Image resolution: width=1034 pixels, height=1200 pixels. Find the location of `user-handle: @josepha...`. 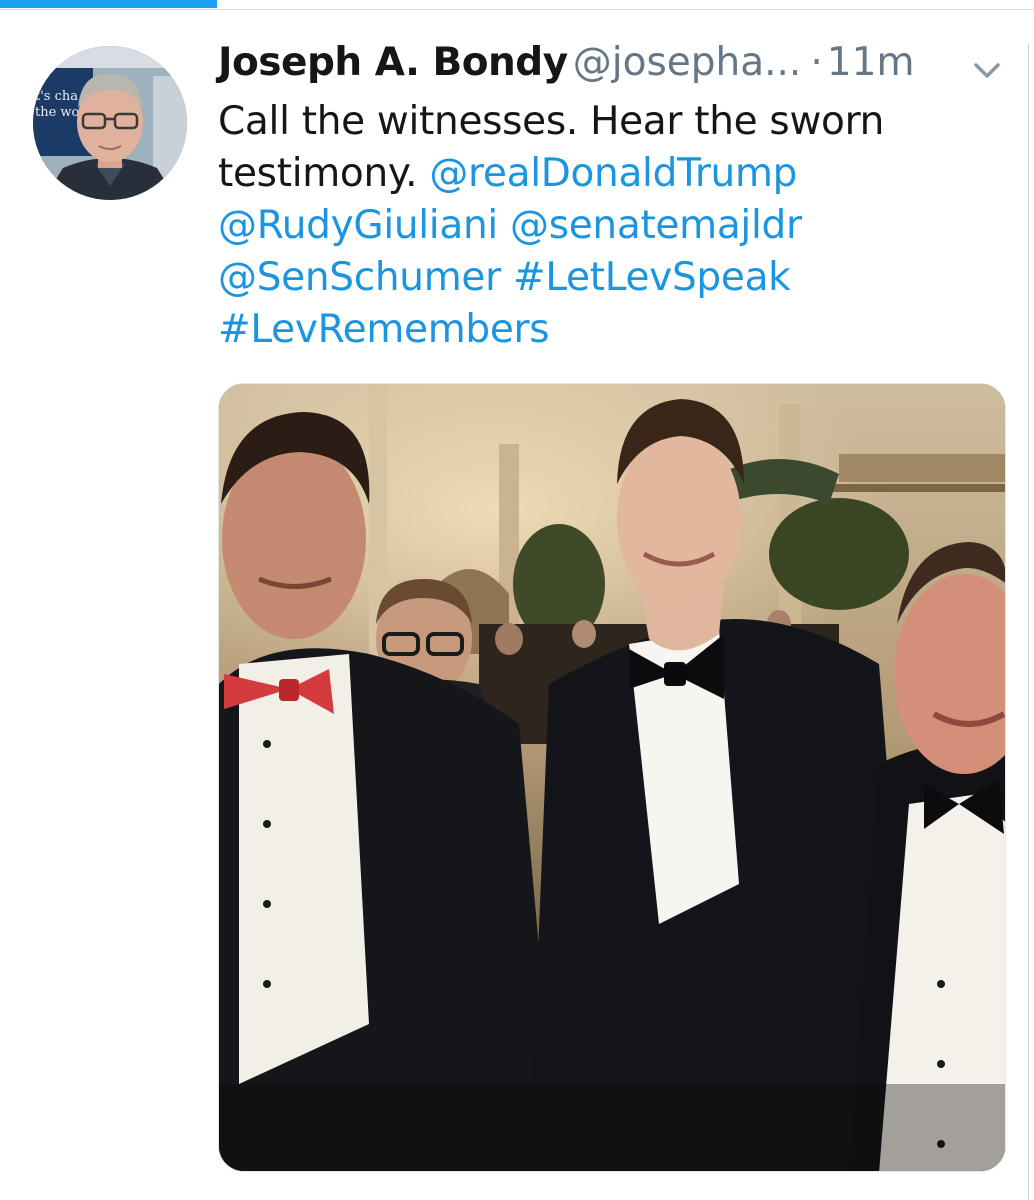

user-handle: @josepha... is located at coordinates (687, 62).